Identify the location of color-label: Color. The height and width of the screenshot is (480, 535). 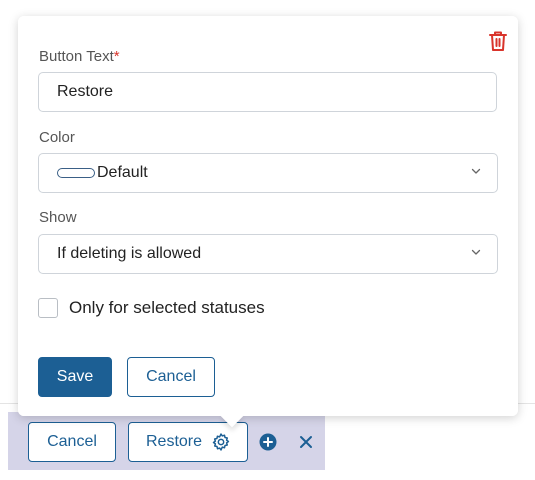
(57, 137).